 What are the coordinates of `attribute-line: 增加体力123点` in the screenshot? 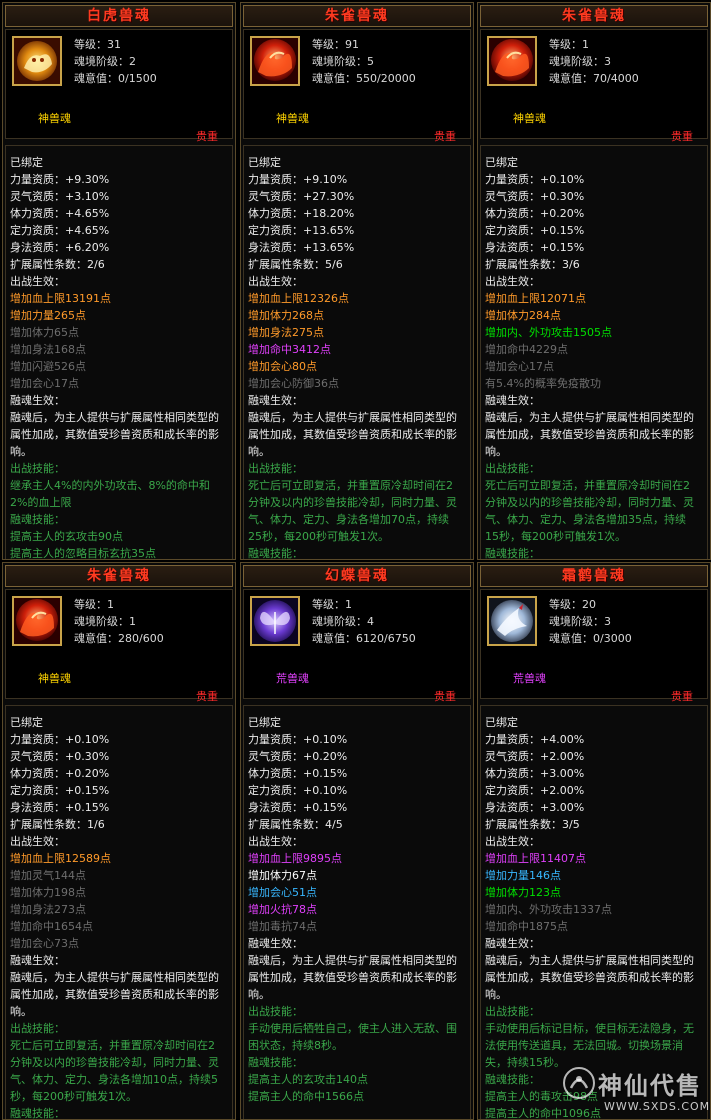 It's located at (523, 892).